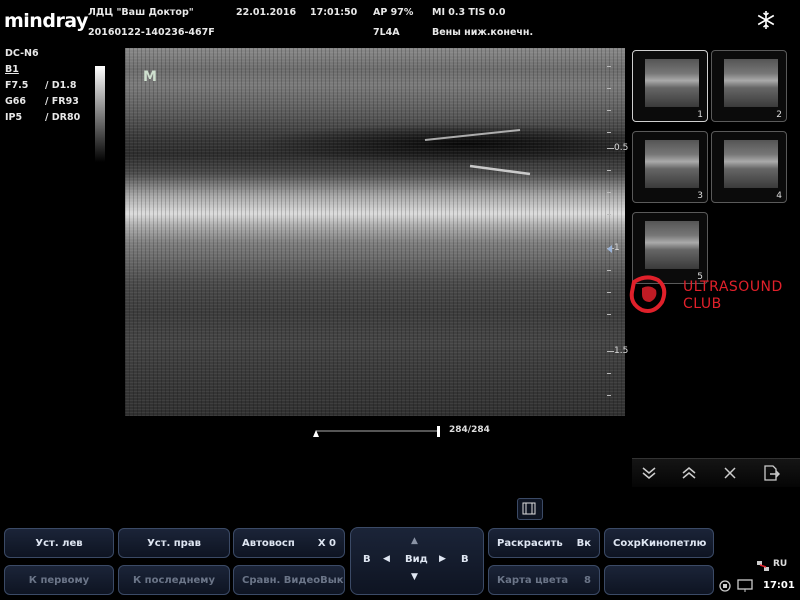 Image resolution: width=800 pixels, height=600 pixels. I want to click on freeze-snowflake-icon, so click(766, 22).